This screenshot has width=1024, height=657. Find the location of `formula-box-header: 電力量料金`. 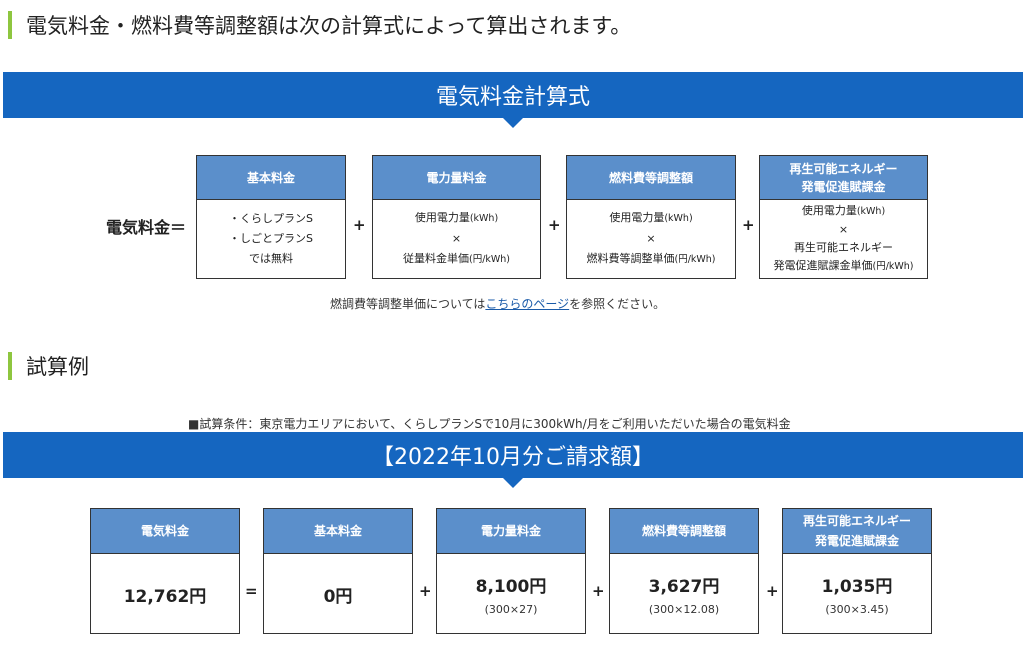

formula-box-header: 電力量料金 is located at coordinates (456, 178).